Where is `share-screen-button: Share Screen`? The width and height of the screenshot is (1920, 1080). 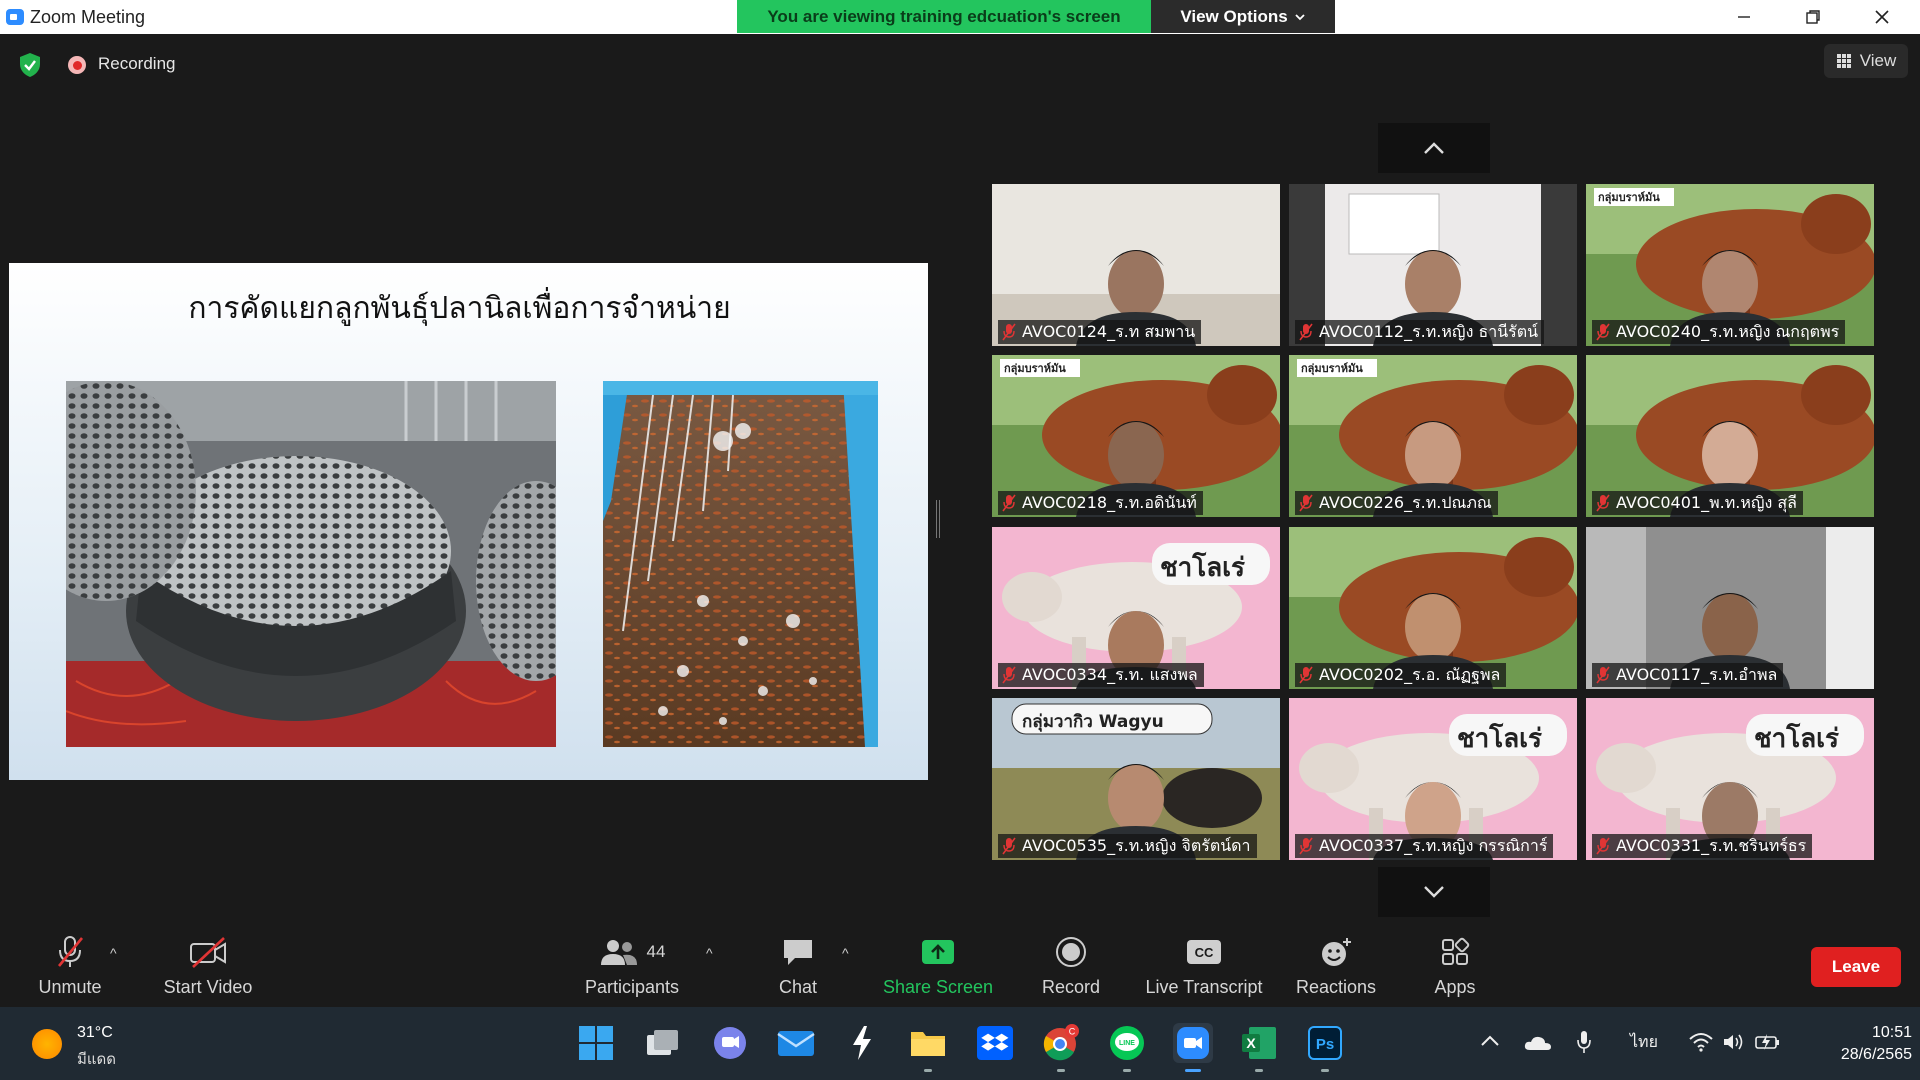
share-screen-button: Share Screen is located at coordinates (938, 966).